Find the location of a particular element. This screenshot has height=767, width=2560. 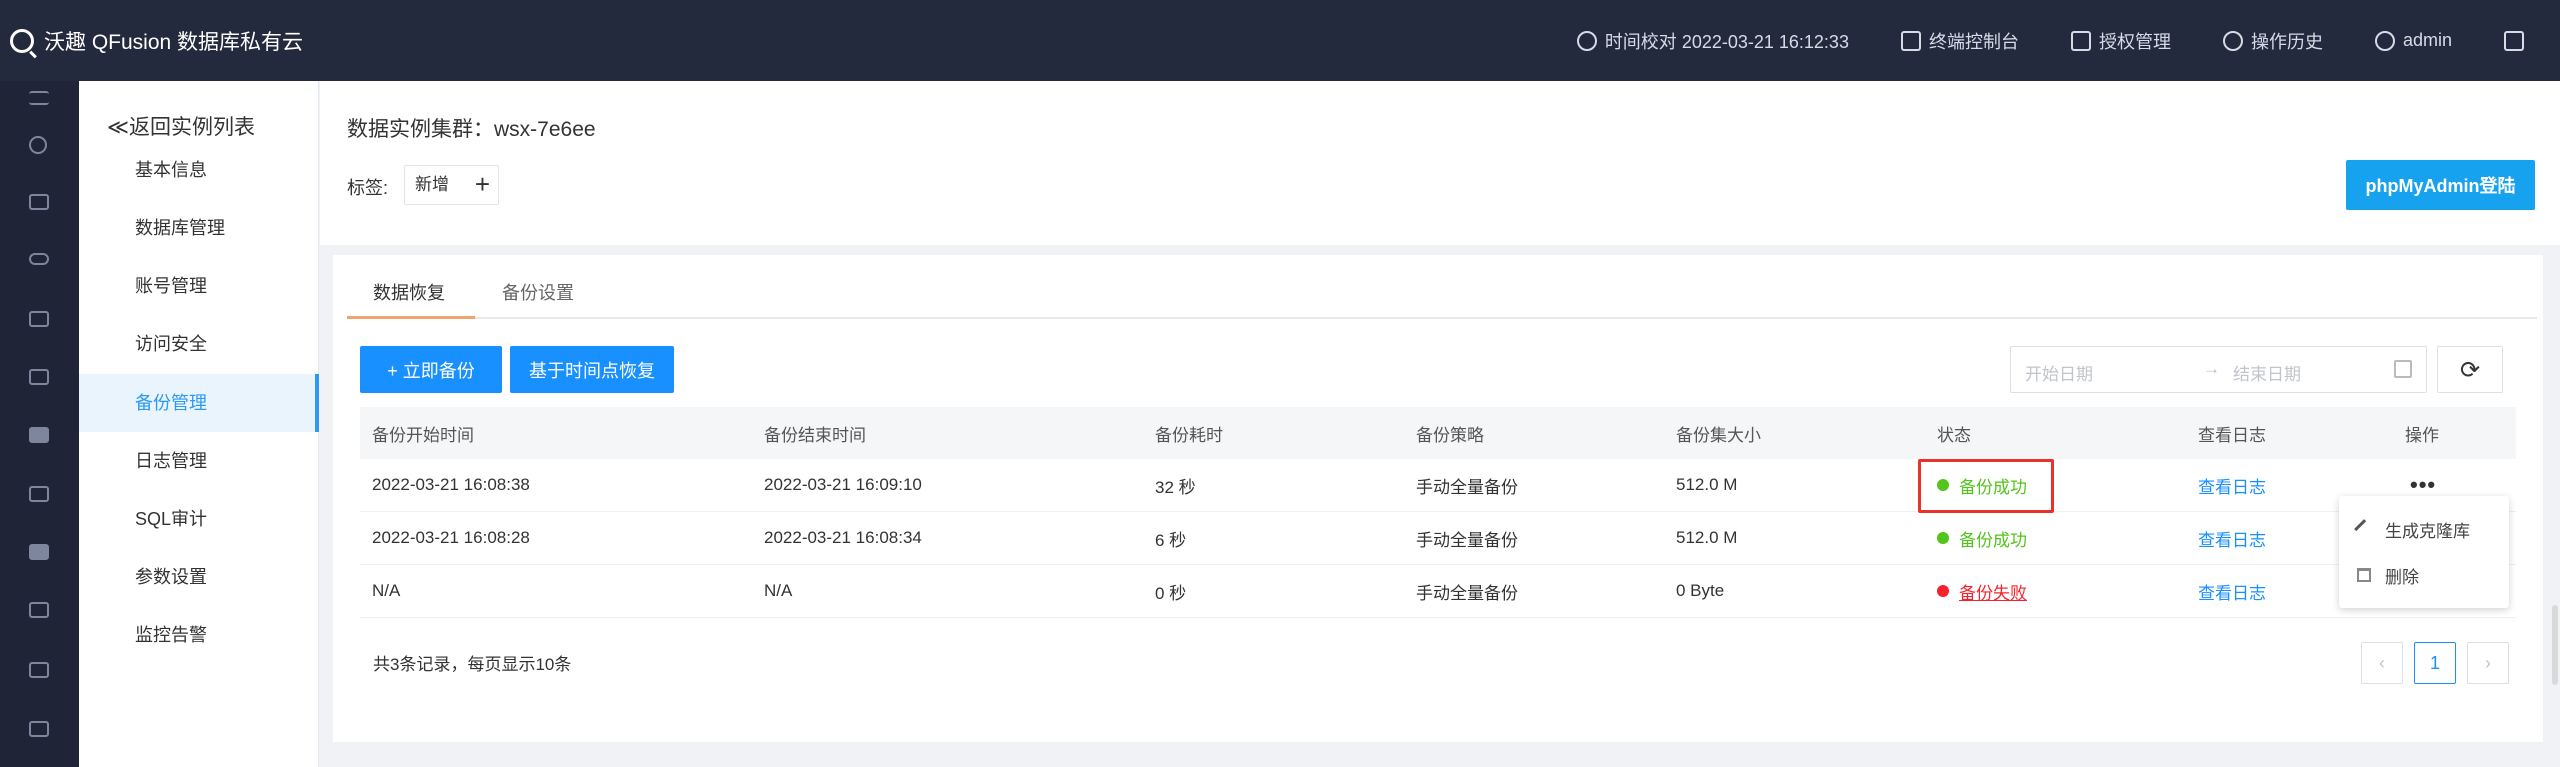

duration-cell: 0 秒 is located at coordinates (1171, 593).